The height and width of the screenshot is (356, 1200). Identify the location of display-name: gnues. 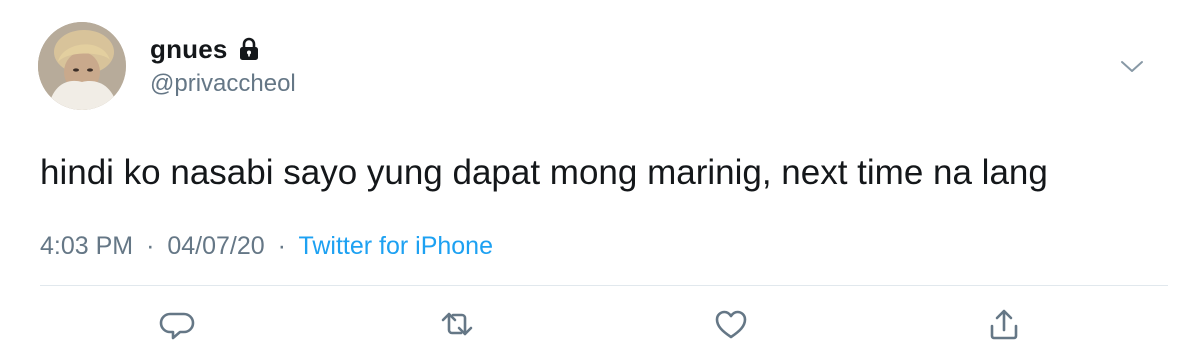
(205, 49).